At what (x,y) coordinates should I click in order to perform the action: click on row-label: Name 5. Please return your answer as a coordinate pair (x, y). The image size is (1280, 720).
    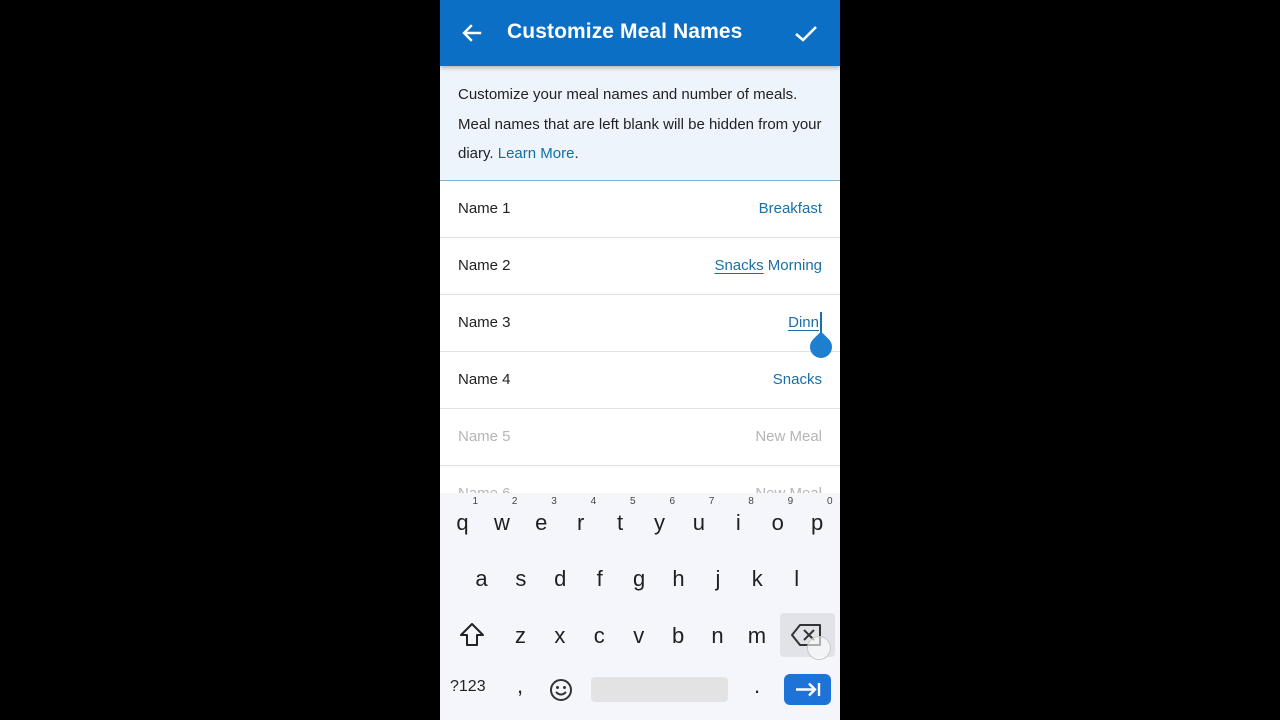
    Looking at the image, I should click on (484, 436).